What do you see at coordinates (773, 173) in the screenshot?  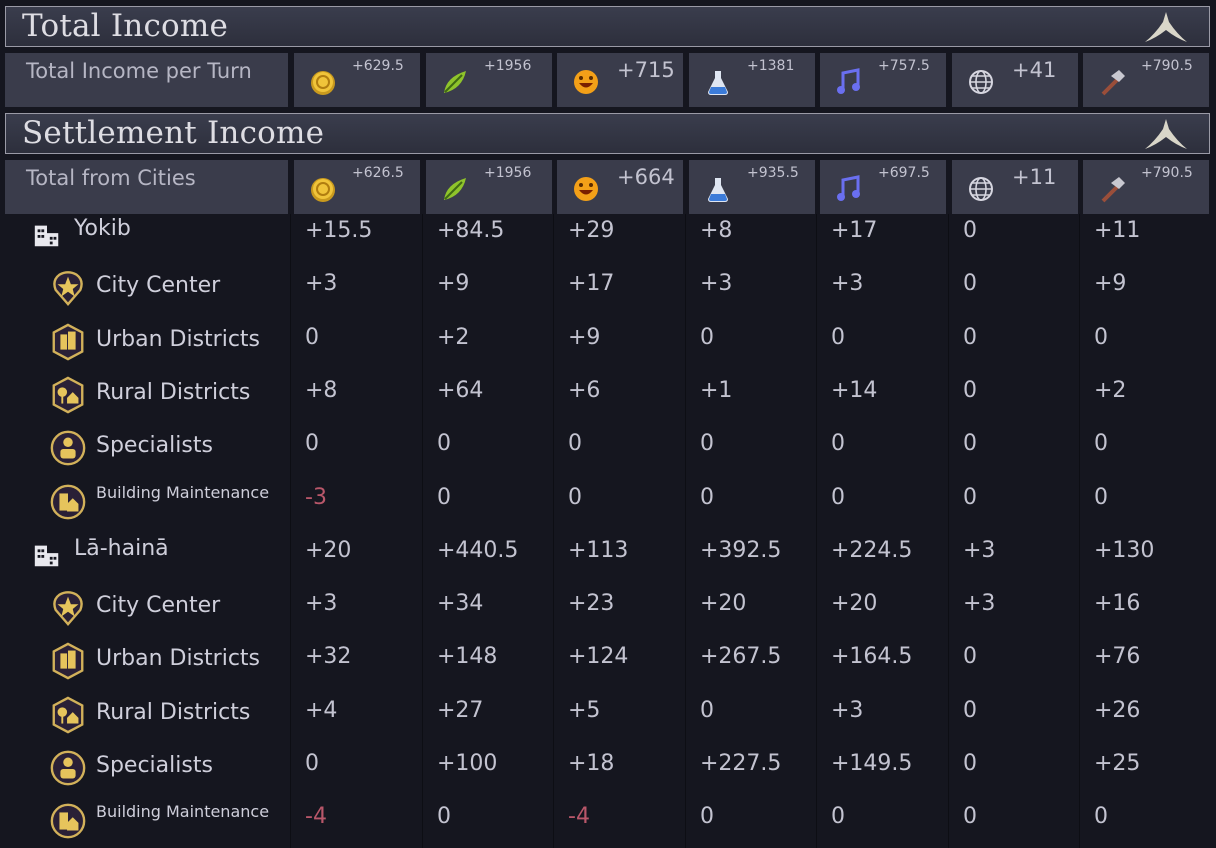 I see `total-from-cities-value: +935.5` at bounding box center [773, 173].